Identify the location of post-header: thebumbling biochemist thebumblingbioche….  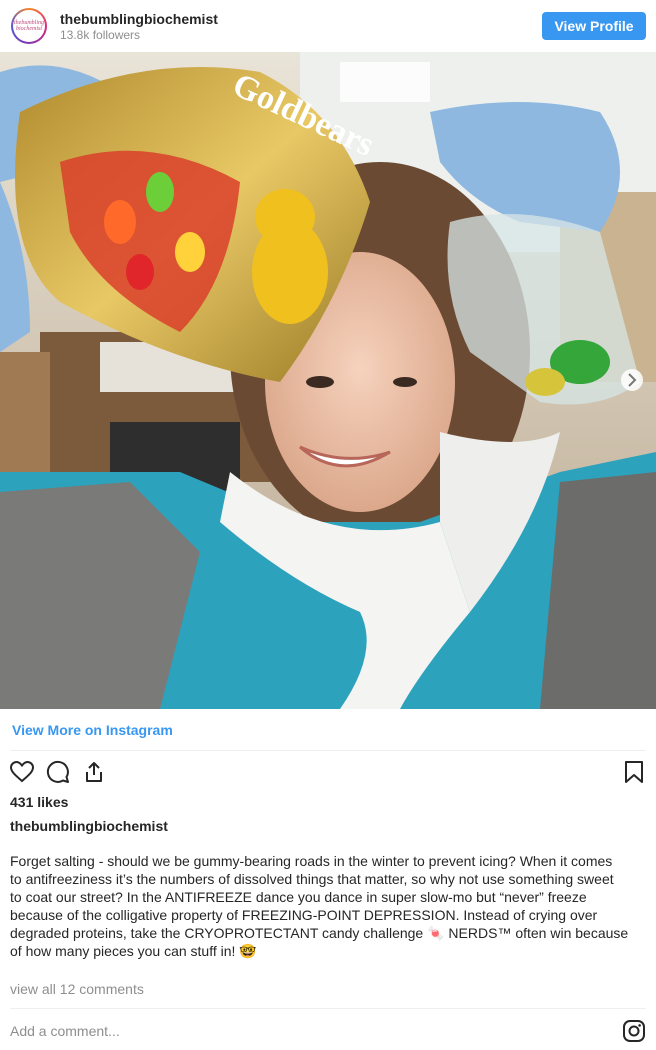
(328, 26).